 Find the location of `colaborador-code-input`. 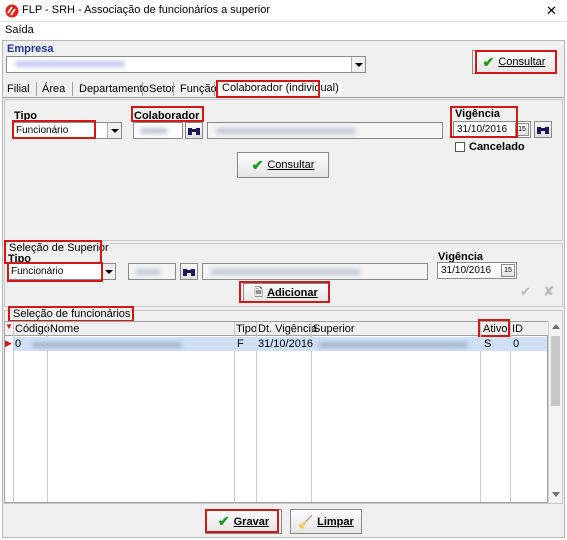

colaborador-code-input is located at coordinates (158, 130).